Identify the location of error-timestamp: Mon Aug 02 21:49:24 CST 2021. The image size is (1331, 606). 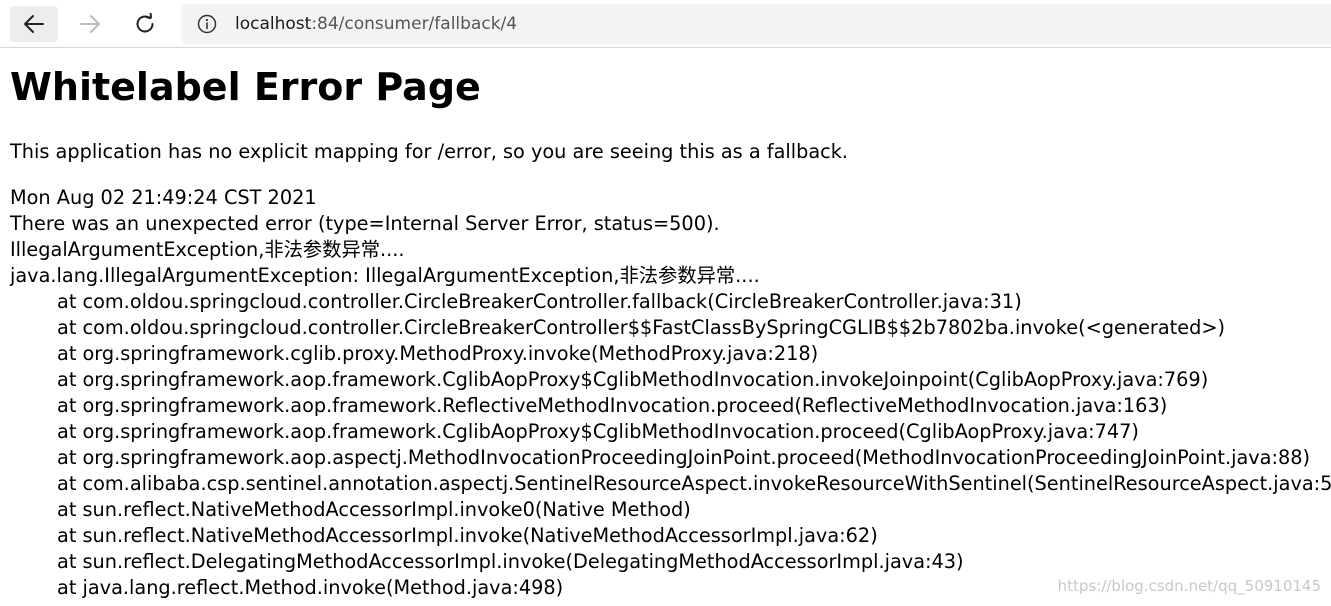
(163, 197).